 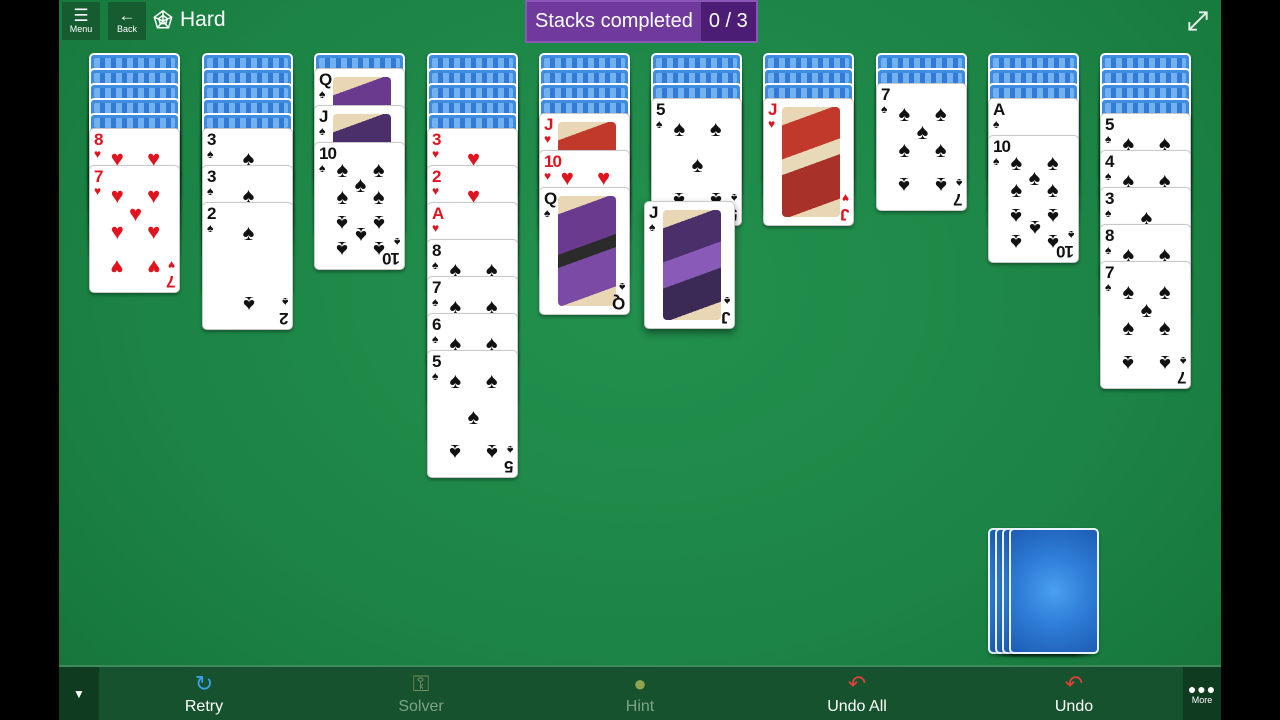 I want to click on card-rank: 2, so click(x=283, y=318).